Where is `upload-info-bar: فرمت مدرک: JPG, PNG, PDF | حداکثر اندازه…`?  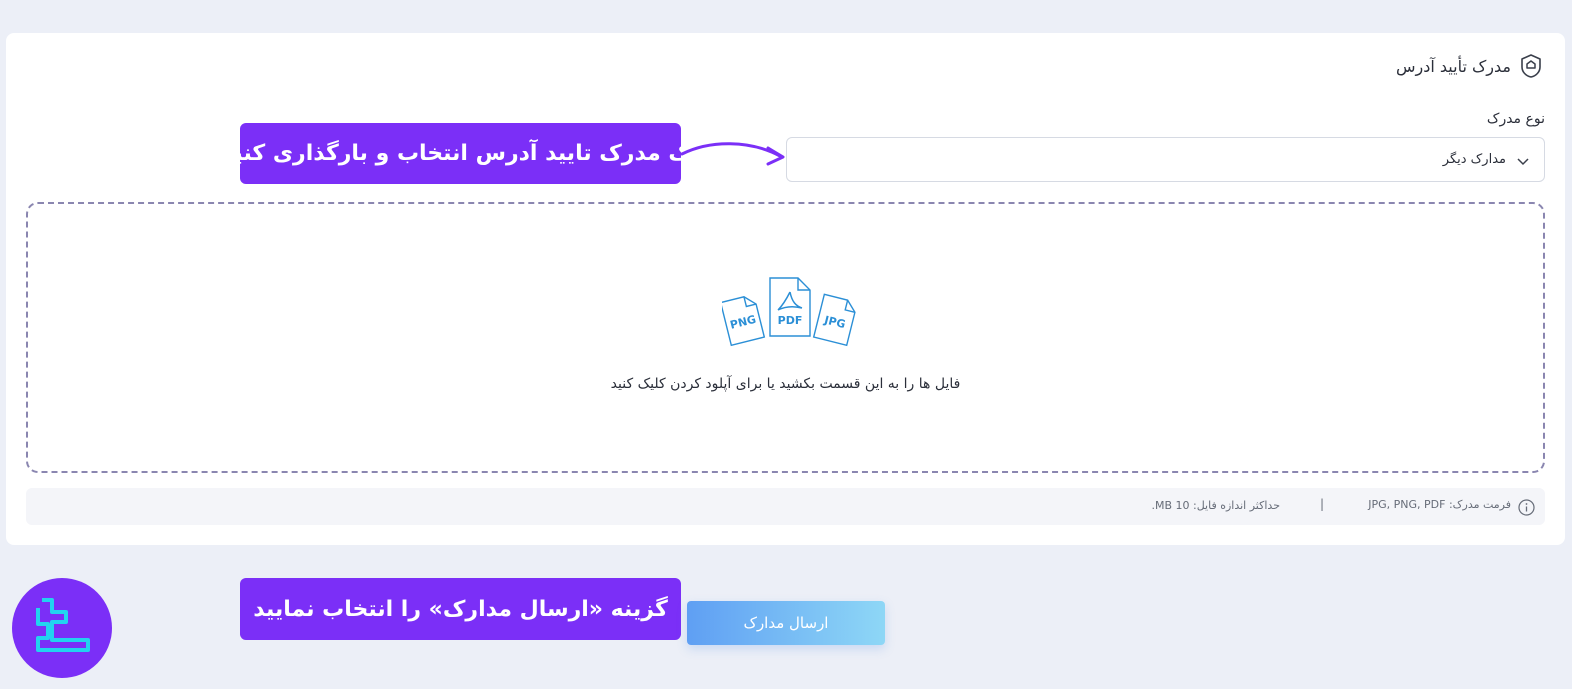 upload-info-bar: فرمت مدرک: JPG, PNG, PDF | حداکثر اندازه… is located at coordinates (785, 506).